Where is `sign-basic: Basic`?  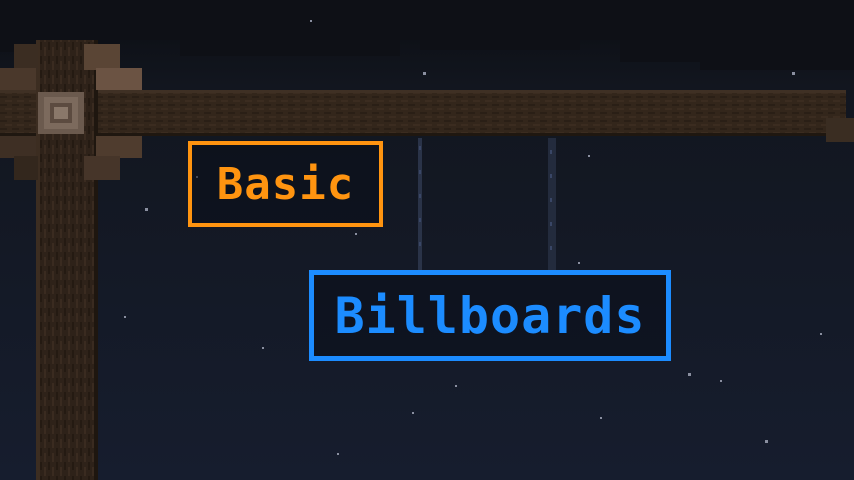 sign-basic: Basic is located at coordinates (285, 184).